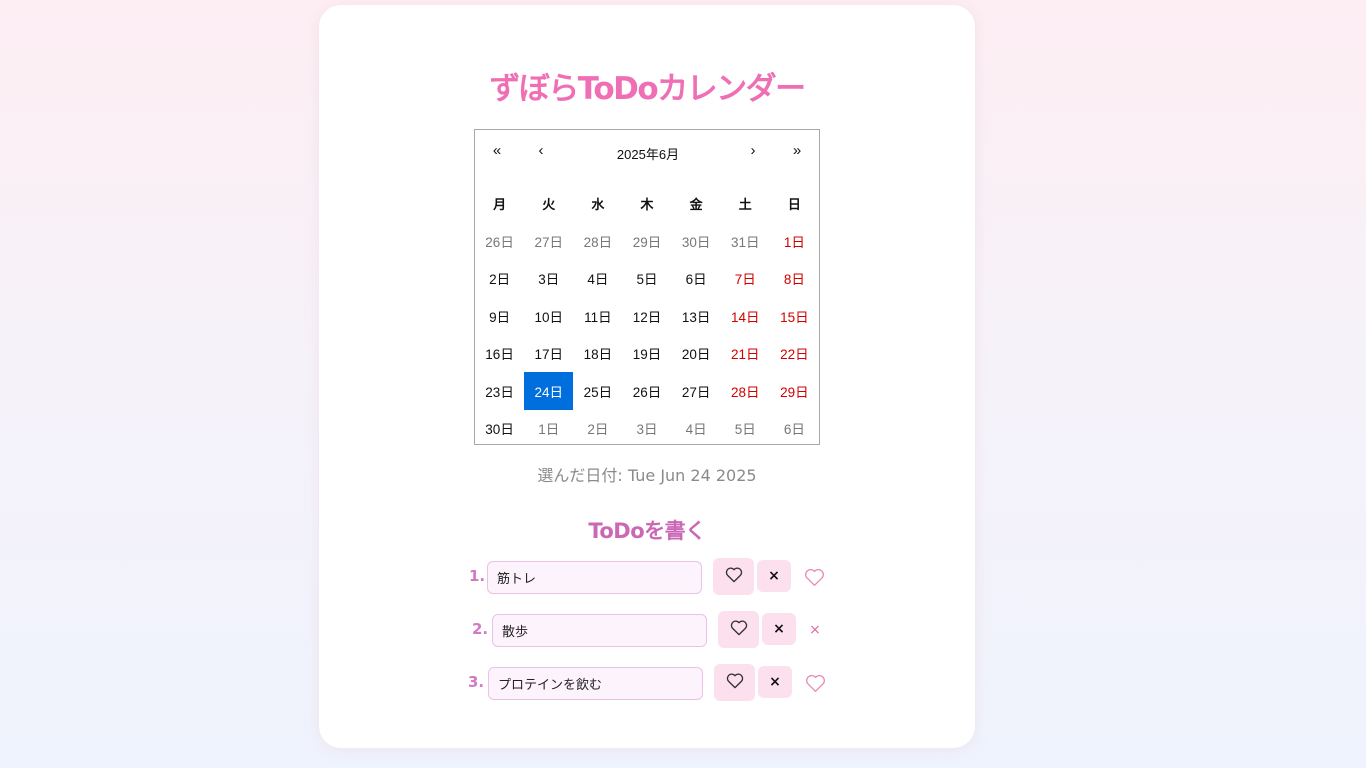  I want to click on todo-item: 2. × ×, so click(647, 631).